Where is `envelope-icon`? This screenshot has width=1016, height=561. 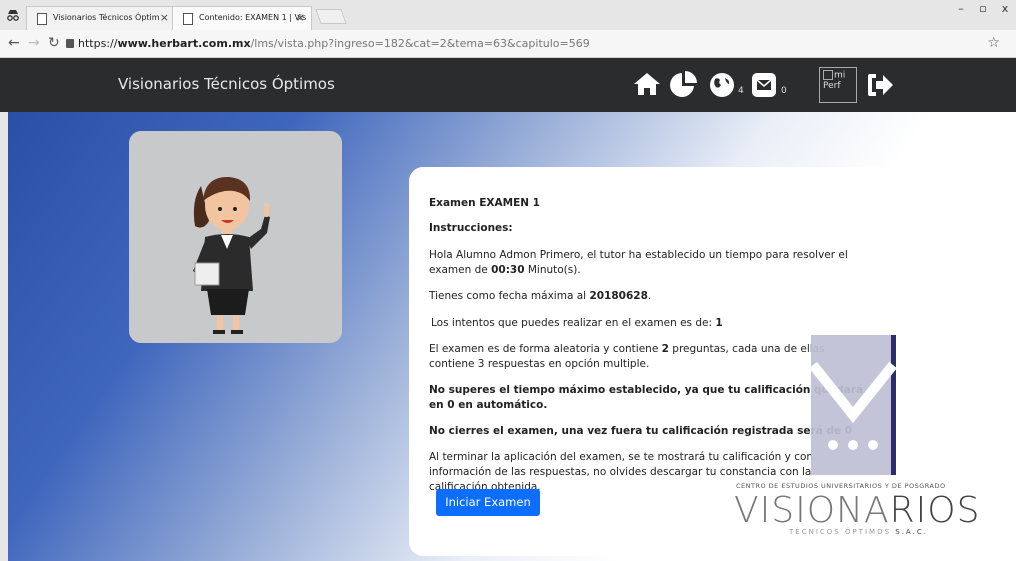
envelope-icon is located at coordinates (764, 85).